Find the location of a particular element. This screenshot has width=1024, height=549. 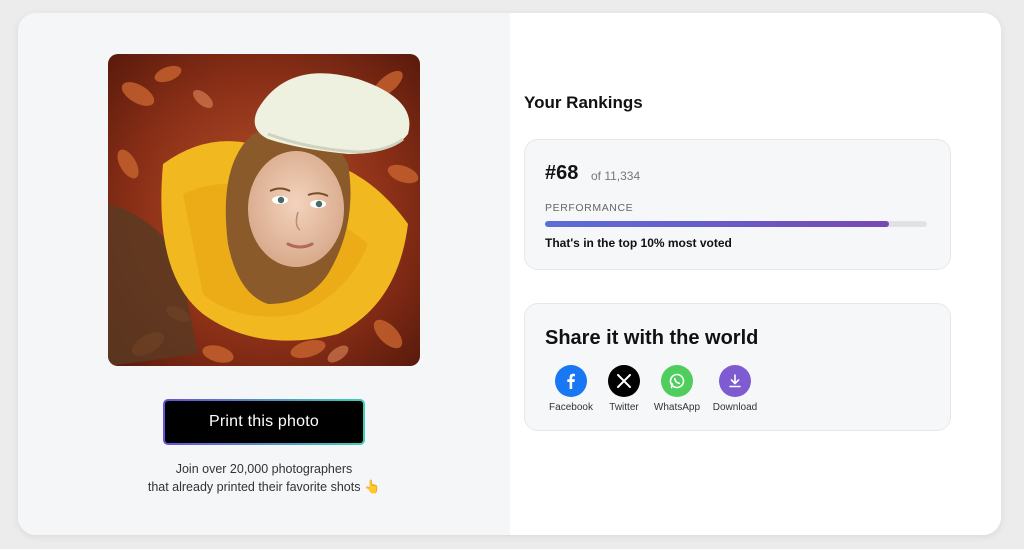

share-twitter-button: Twitter is located at coordinates (624, 389).